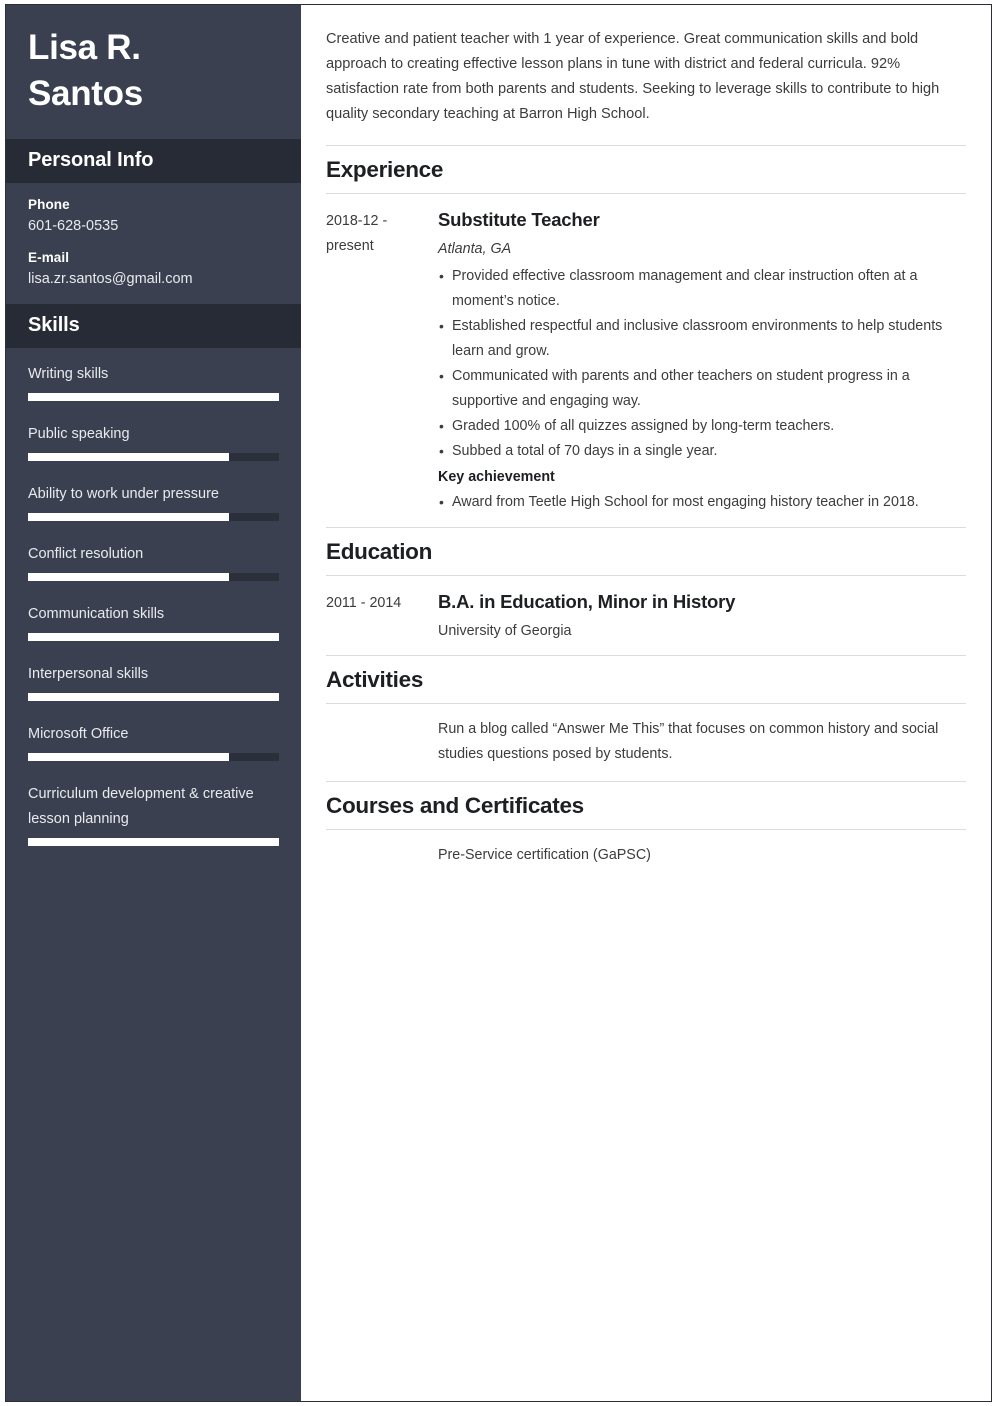 The width and height of the screenshot is (996, 1406). What do you see at coordinates (88, 674) in the screenshot?
I see `skill-label: Interpersonal skills` at bounding box center [88, 674].